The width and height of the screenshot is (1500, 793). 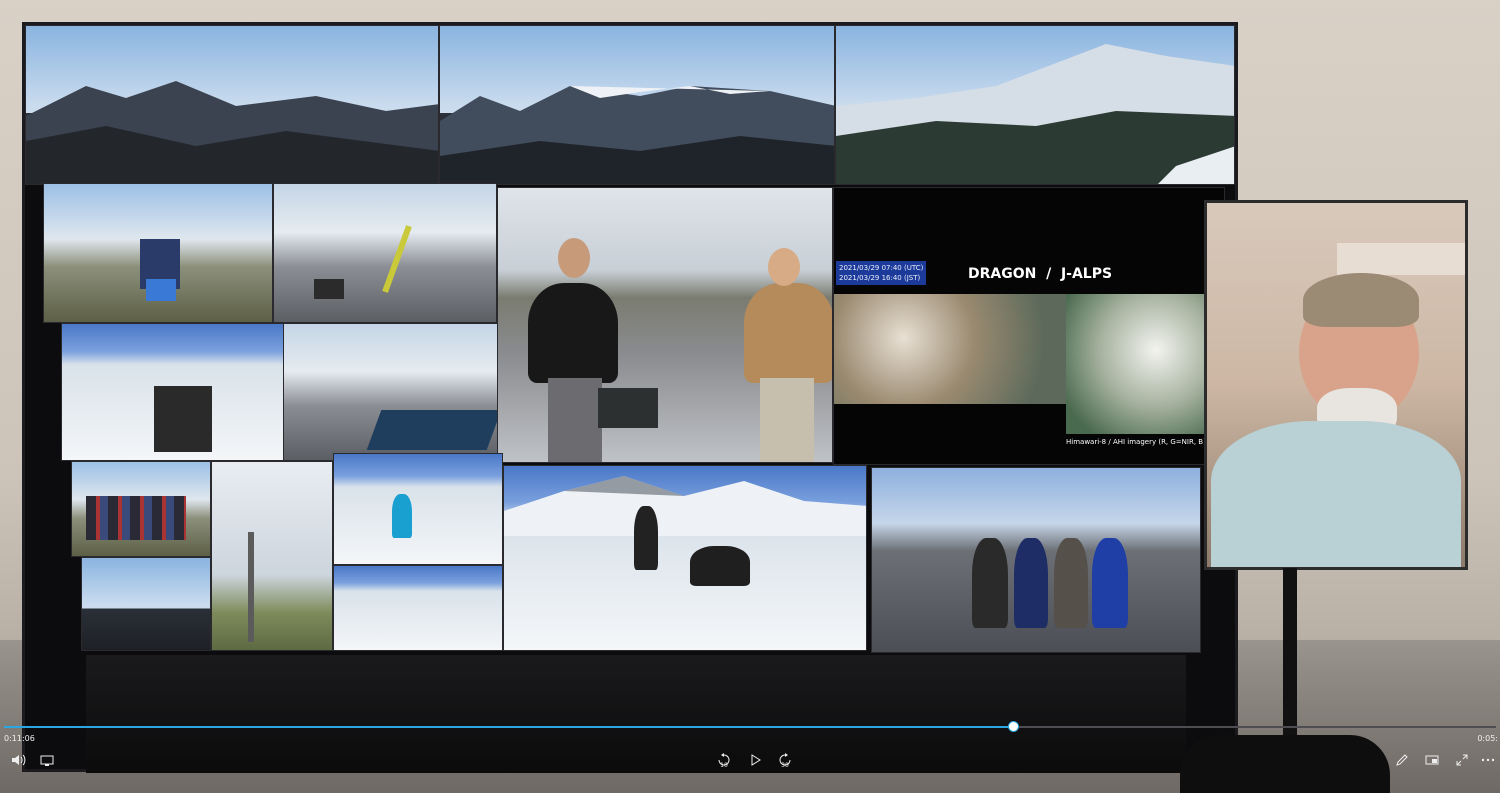 What do you see at coordinates (880, 278) in the screenshot?
I see `date-jst: 2021/03/29 16:40 (JST)` at bounding box center [880, 278].